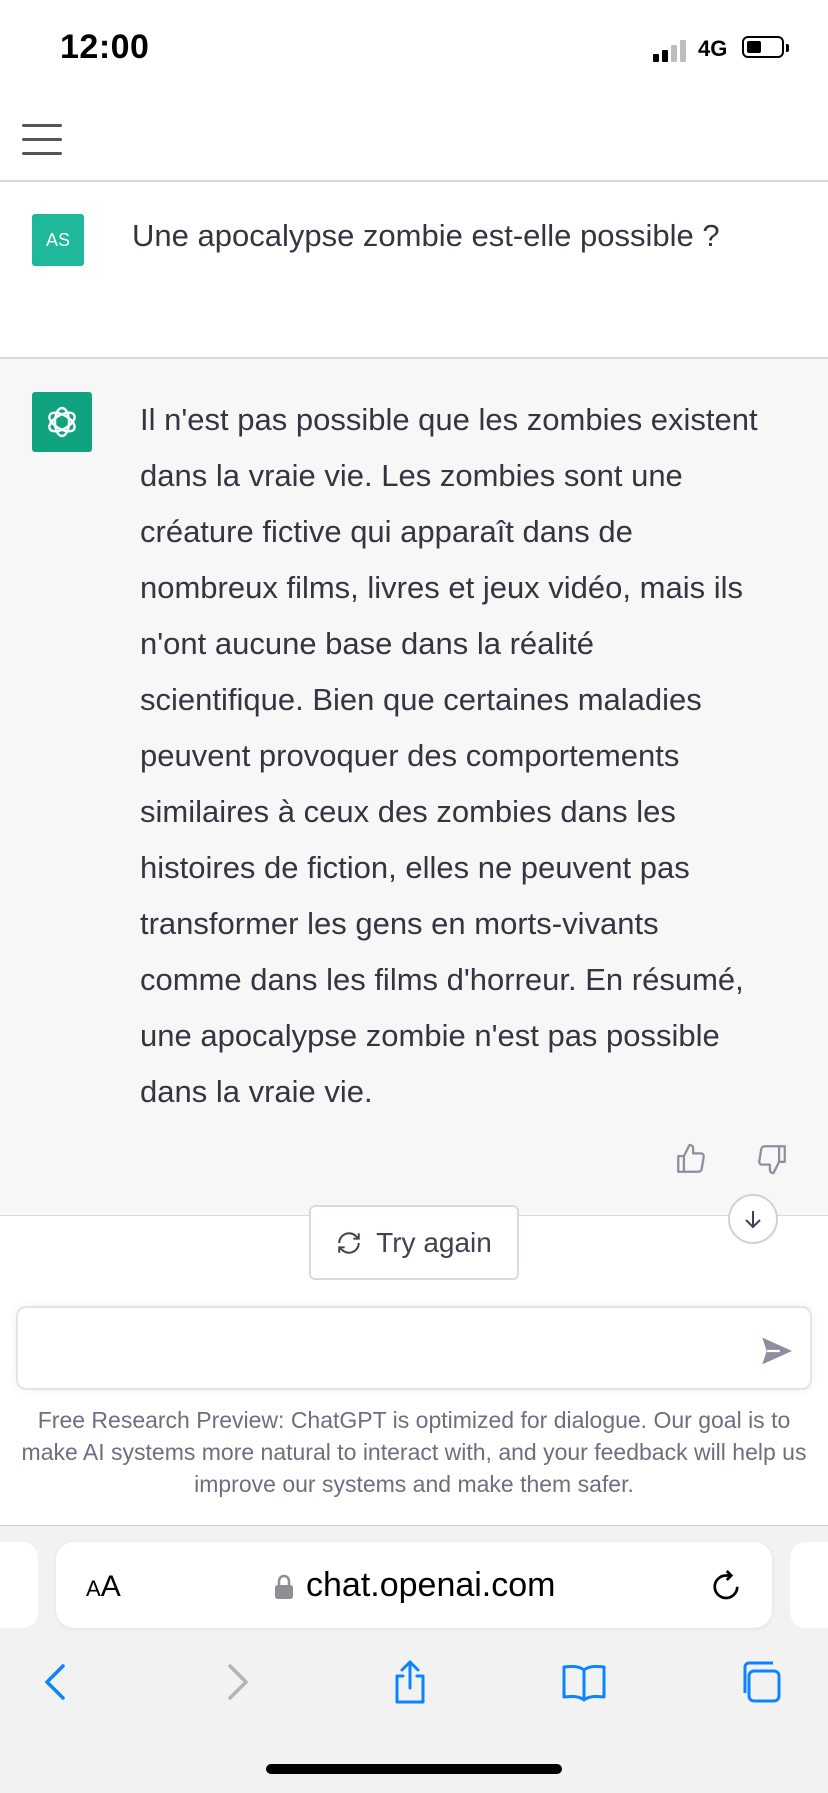  I want to click on url-text: chat.openai.com, so click(431, 1585).